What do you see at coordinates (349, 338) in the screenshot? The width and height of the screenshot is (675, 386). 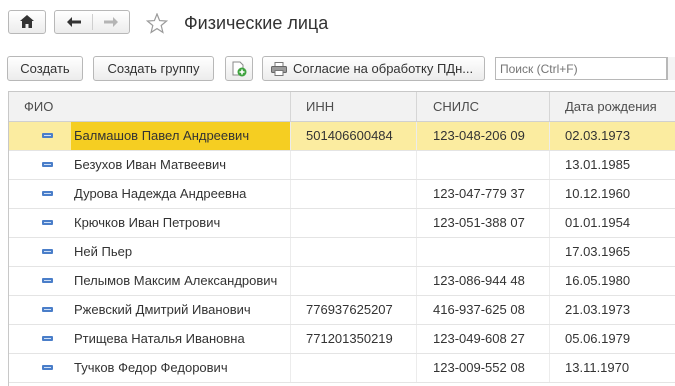 I see `inn-cell: 771201350219` at bounding box center [349, 338].